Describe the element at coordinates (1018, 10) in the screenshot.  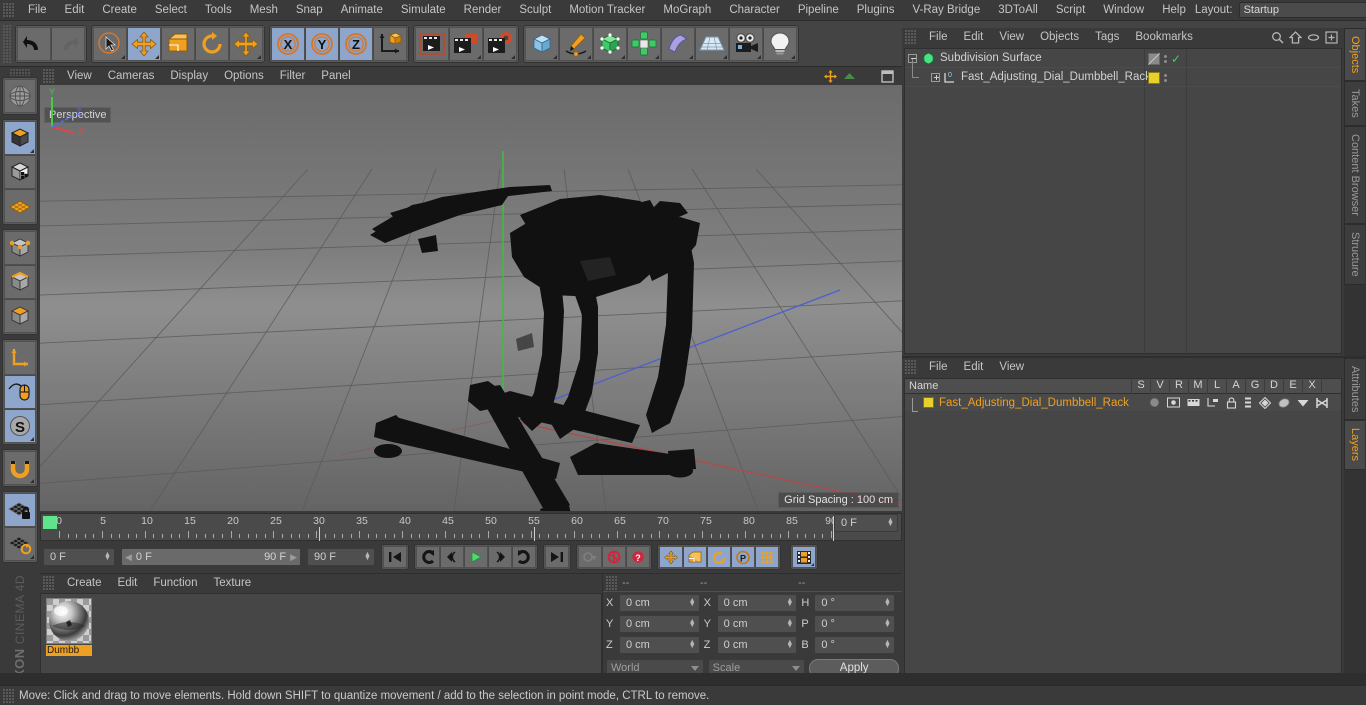
I see `menu-3dtoall: 3DToAll` at that location.